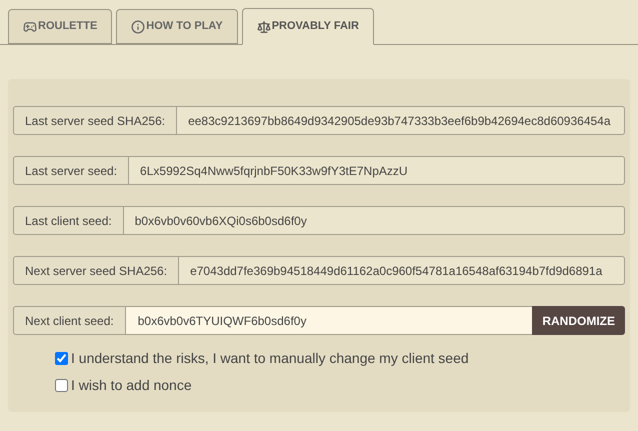 The image size is (638, 431). Describe the element at coordinates (138, 27) in the screenshot. I see `info-icon` at that location.